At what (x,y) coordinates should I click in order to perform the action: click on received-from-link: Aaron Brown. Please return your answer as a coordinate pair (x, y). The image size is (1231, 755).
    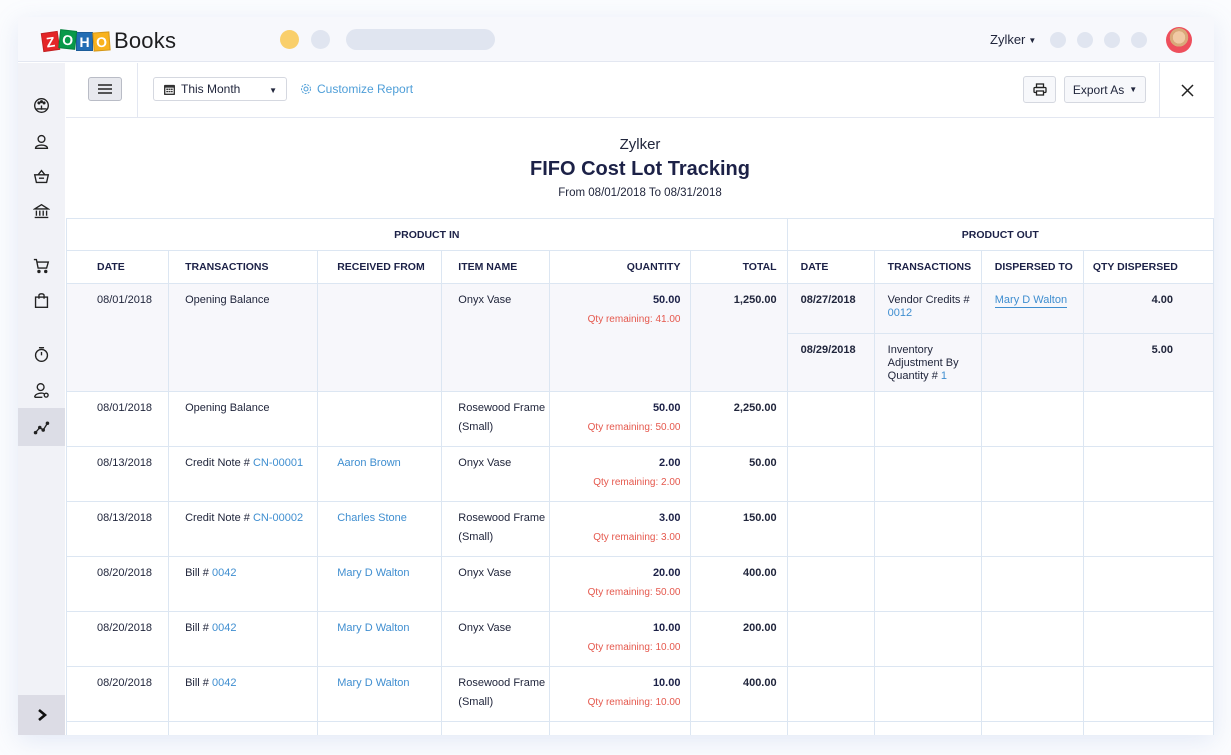
    Looking at the image, I should click on (369, 463).